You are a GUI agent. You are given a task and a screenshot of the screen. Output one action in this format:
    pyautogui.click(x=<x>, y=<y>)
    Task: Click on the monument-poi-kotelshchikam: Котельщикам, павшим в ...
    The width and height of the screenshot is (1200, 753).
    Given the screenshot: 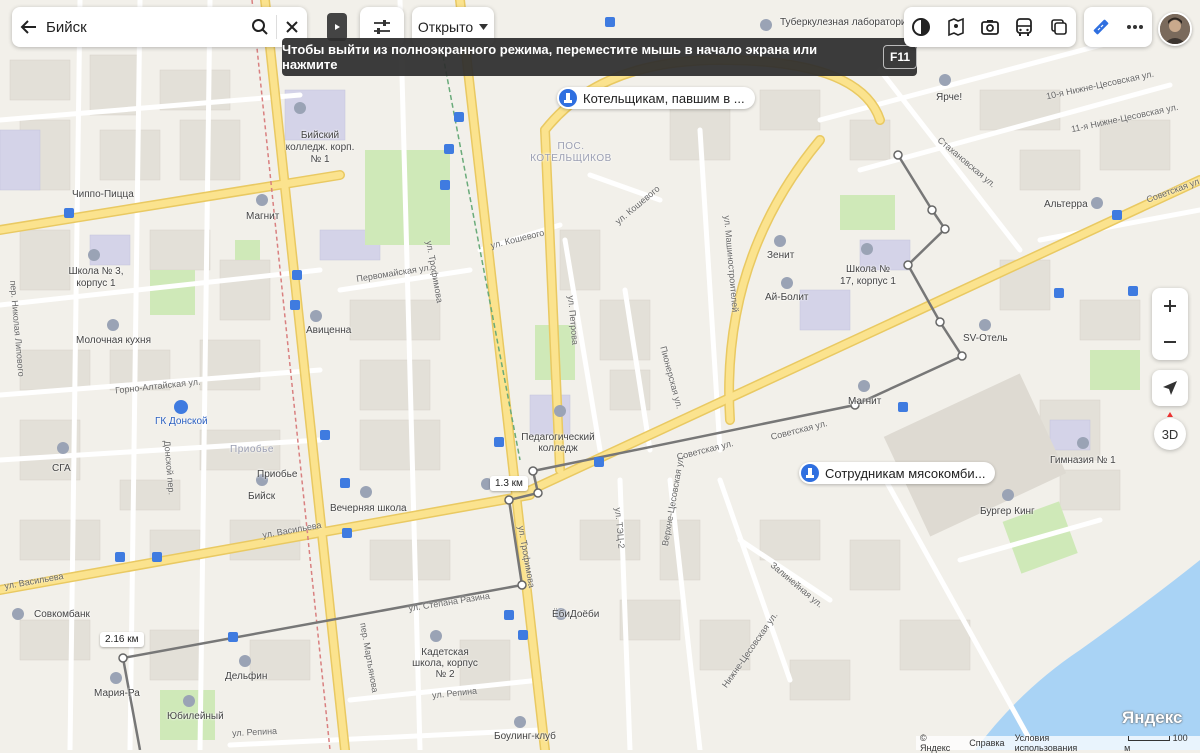 What is the action you would take?
    pyautogui.click(x=656, y=98)
    